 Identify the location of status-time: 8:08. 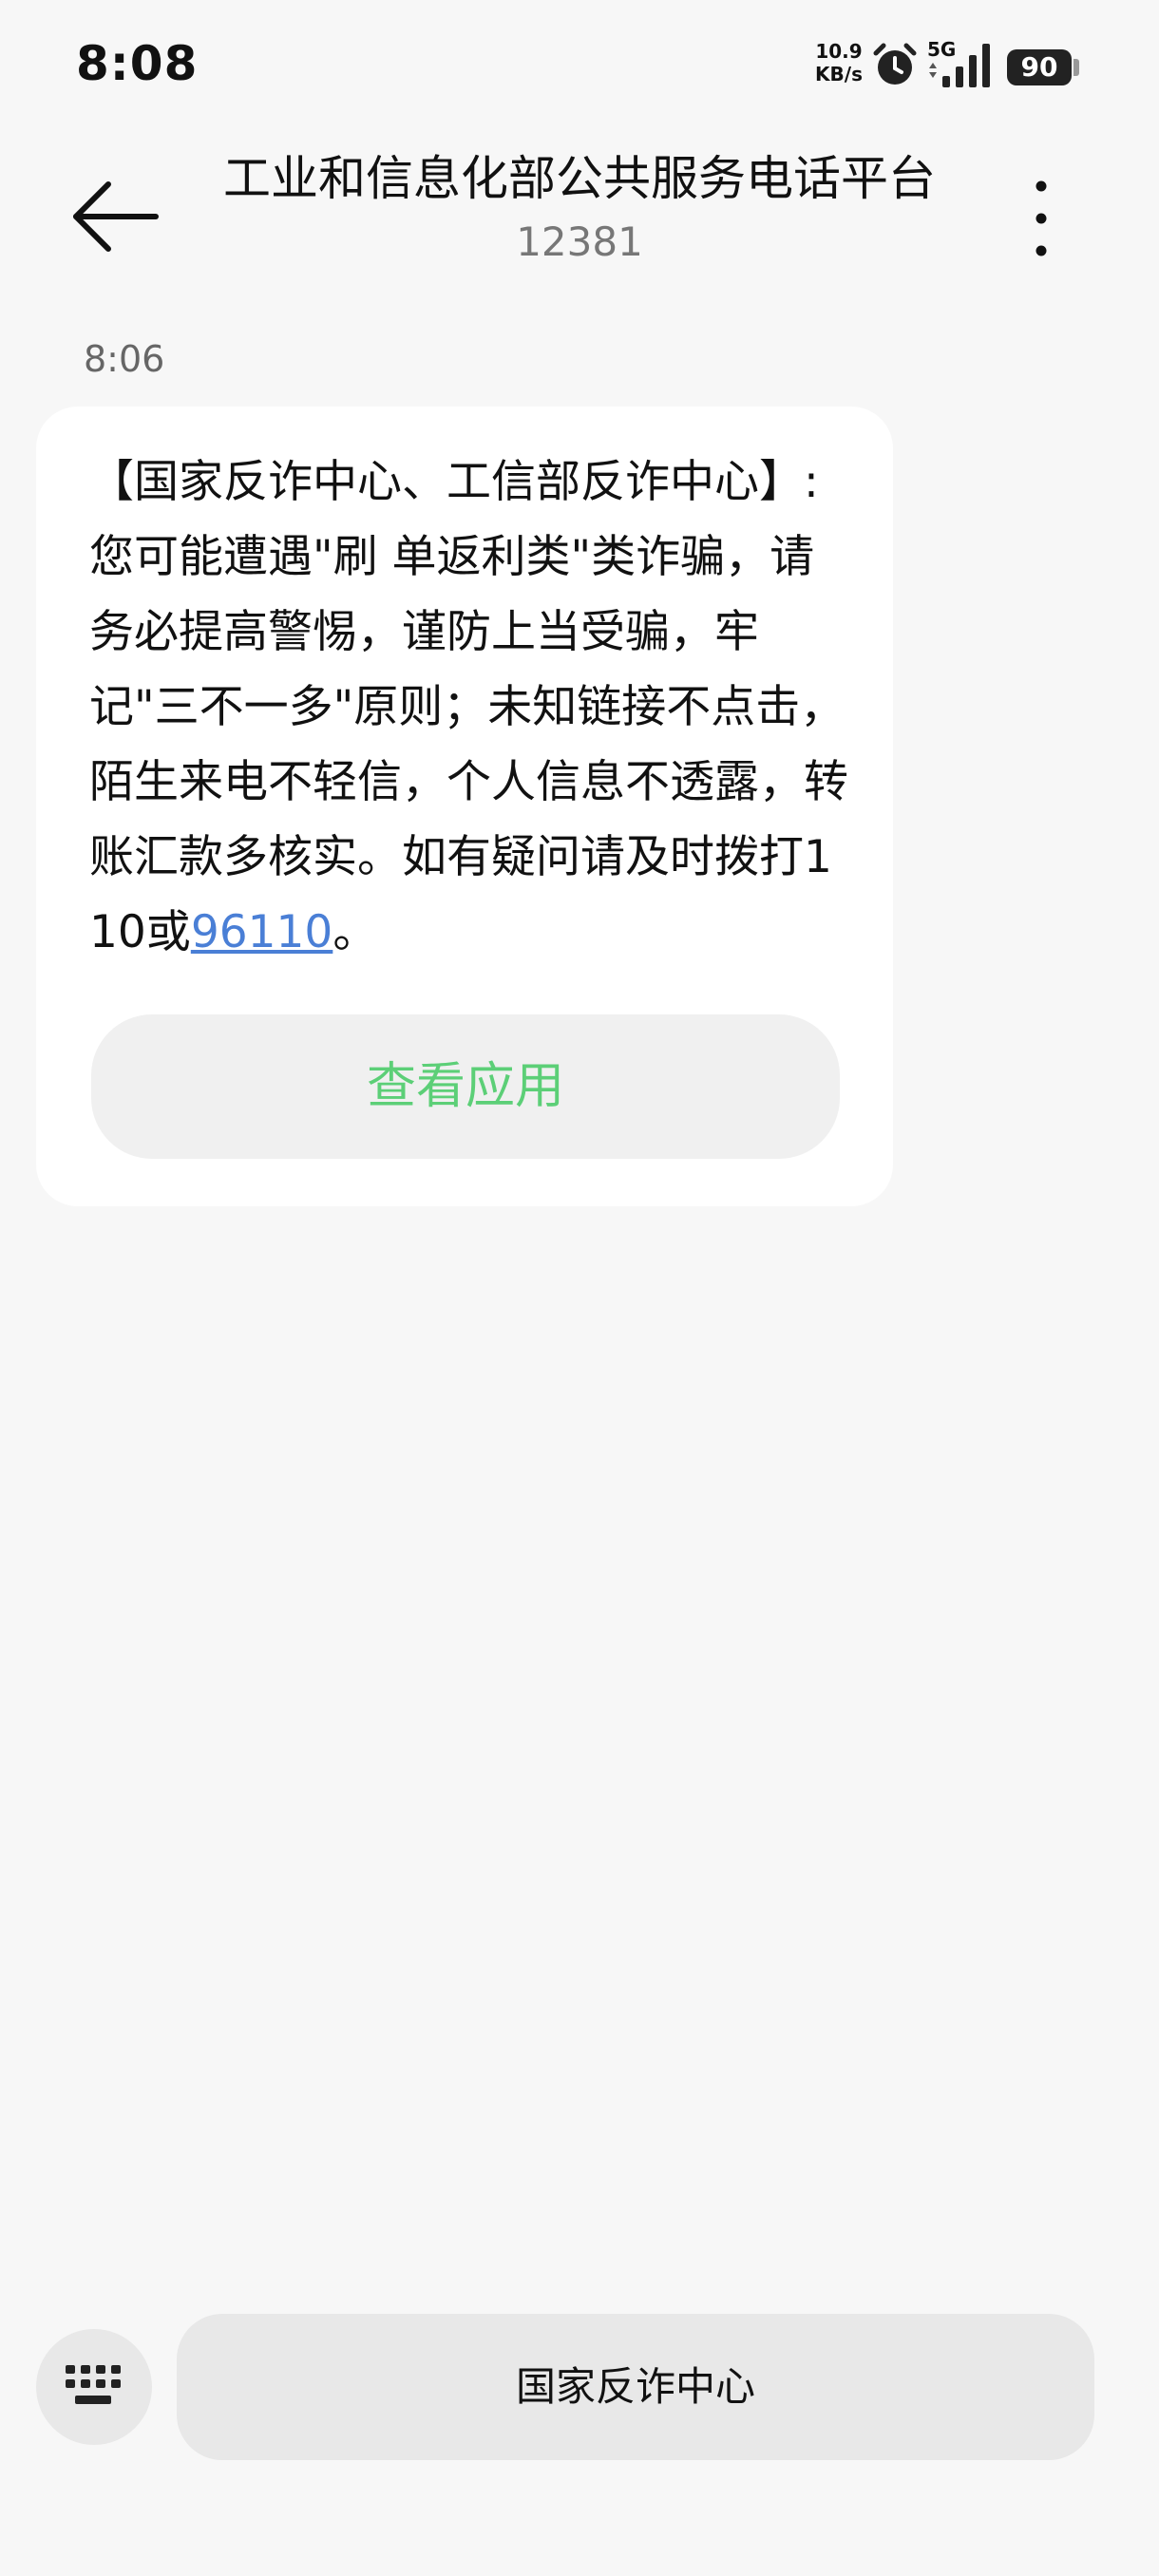
(137, 63).